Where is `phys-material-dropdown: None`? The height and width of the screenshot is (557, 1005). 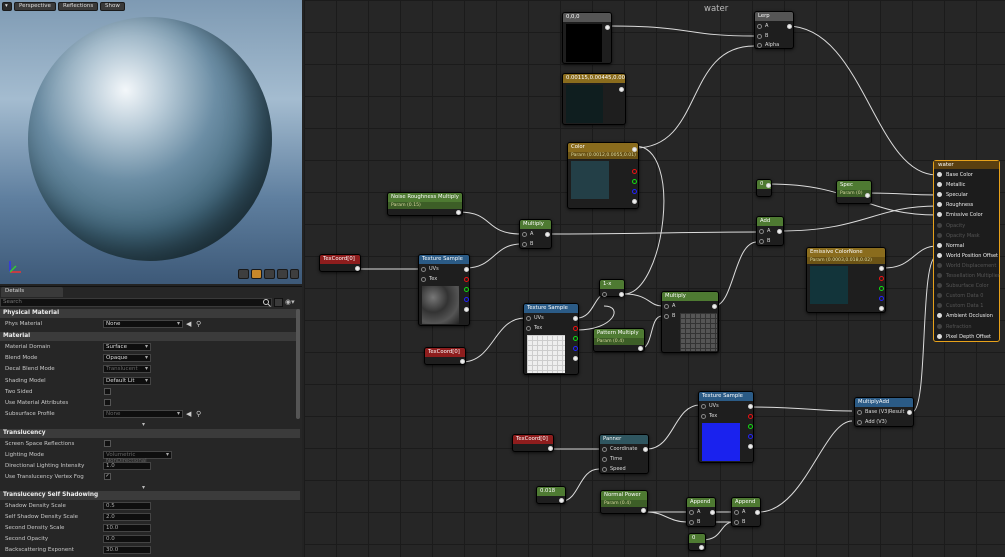 phys-material-dropdown: None is located at coordinates (143, 324).